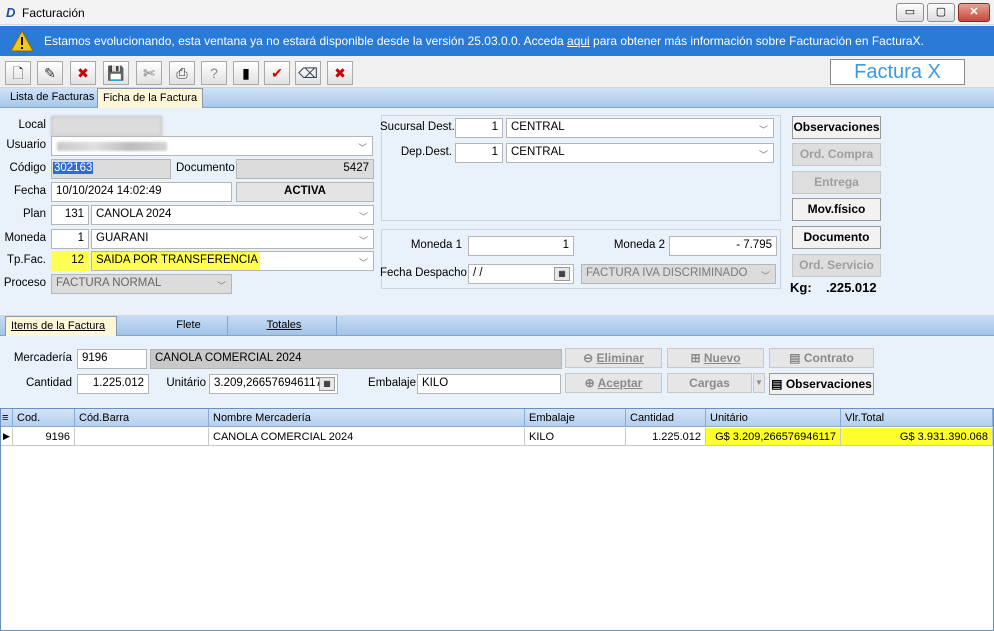 The image size is (994, 631). What do you see at coordinates (340, 73) in the screenshot?
I see `print-delete-icon: ✖` at bounding box center [340, 73].